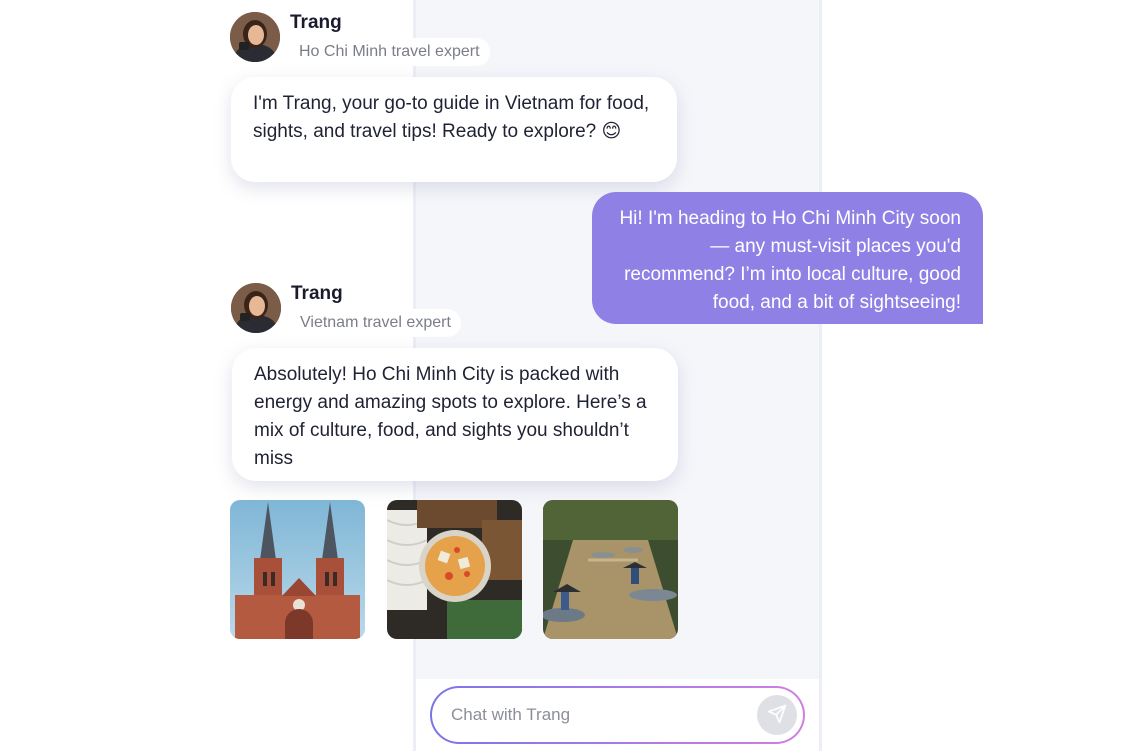  Describe the element at coordinates (389, 52) in the screenshot. I see `sender-role-tag: Ho Chi Minh travel expert` at that location.